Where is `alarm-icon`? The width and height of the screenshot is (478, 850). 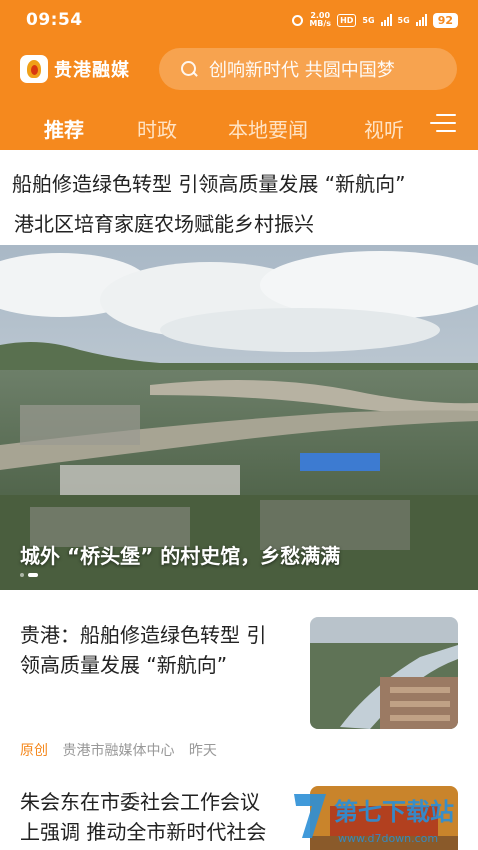 alarm-icon is located at coordinates (298, 20).